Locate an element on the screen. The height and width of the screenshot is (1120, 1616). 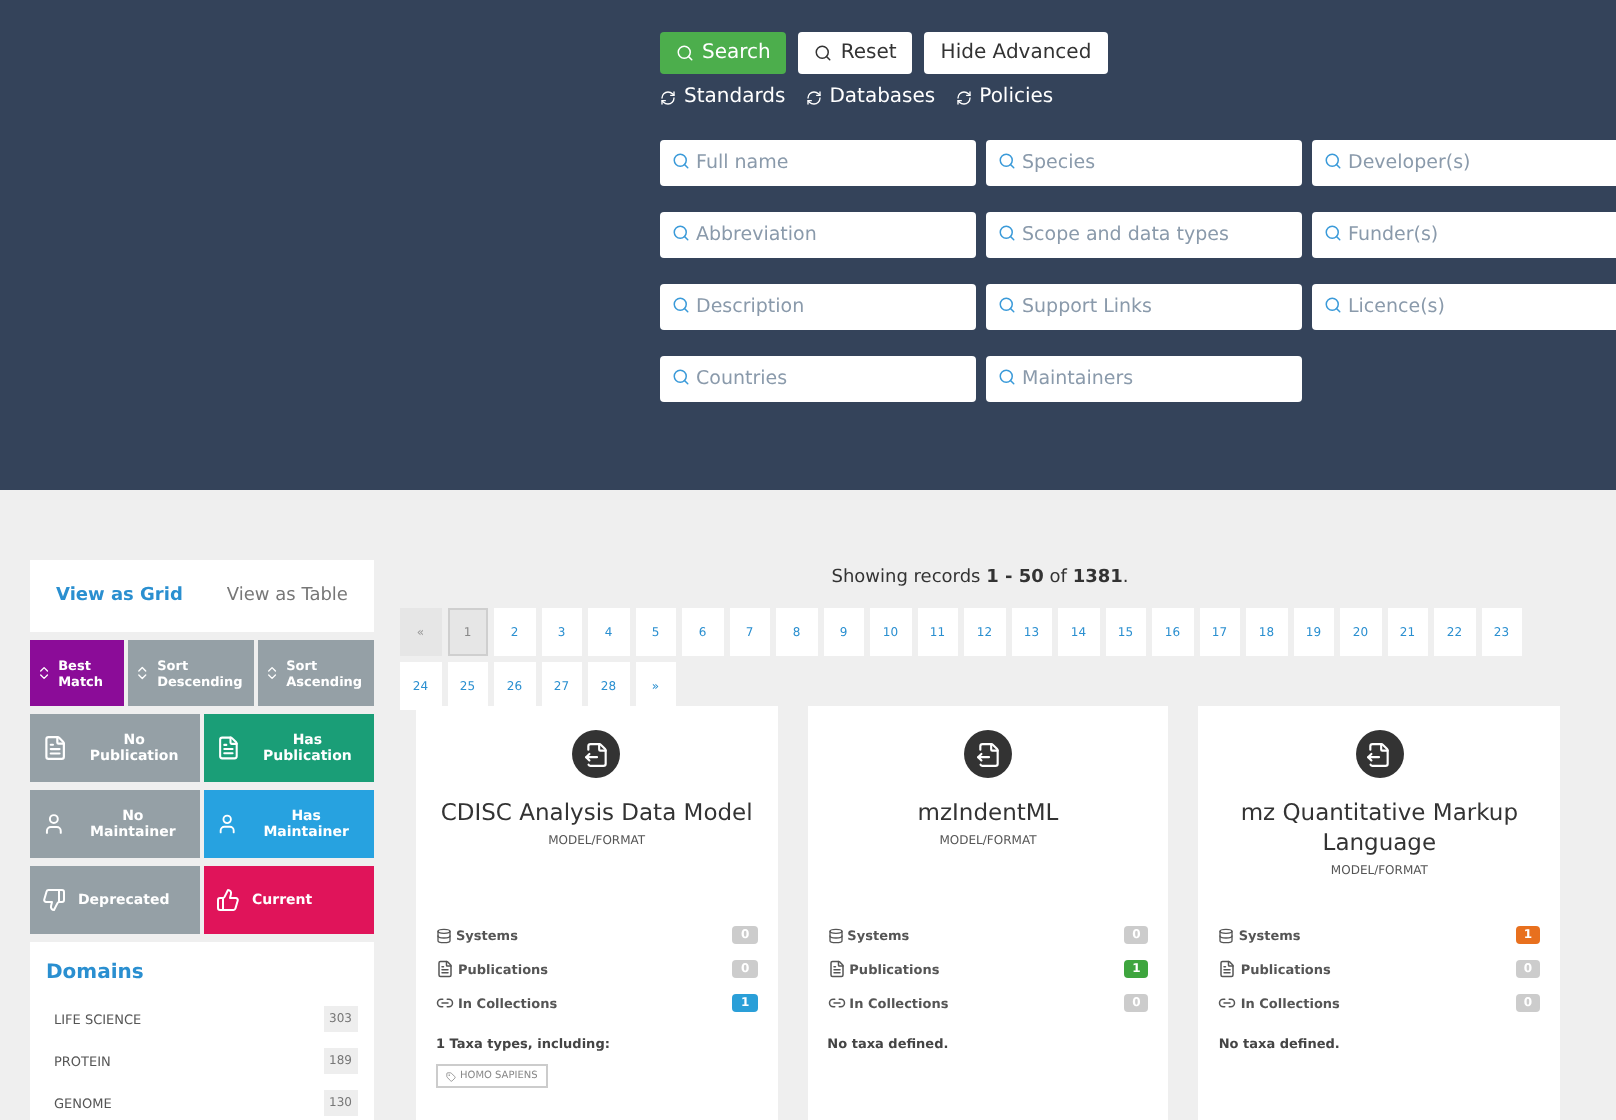
search-field: Funder(s) is located at coordinates (1464, 235).